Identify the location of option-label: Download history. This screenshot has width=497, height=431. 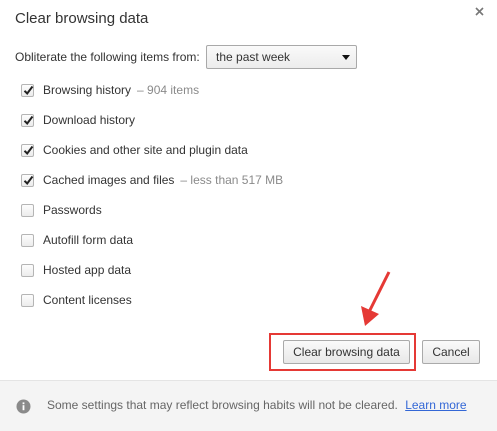
(89, 120).